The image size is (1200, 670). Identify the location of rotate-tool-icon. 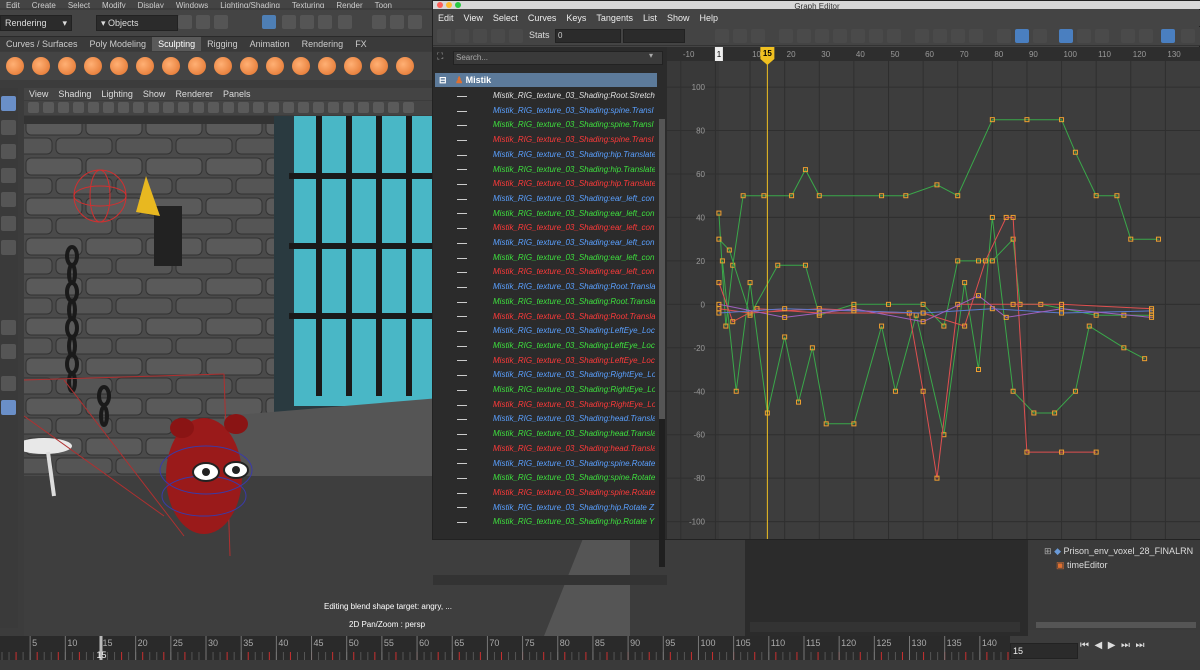
(8, 199).